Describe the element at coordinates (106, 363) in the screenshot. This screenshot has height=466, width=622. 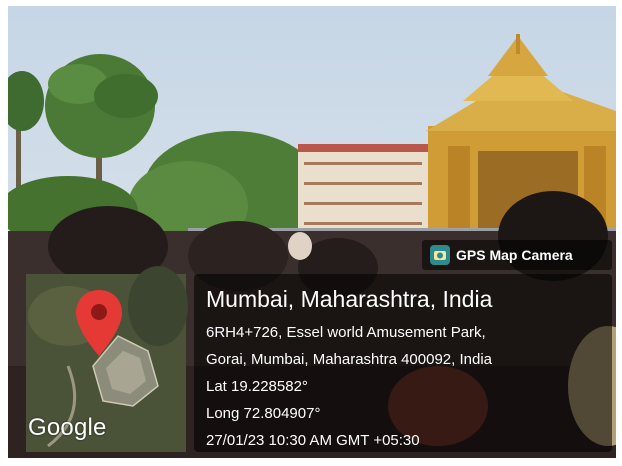
I see `map-panel: Google` at that location.